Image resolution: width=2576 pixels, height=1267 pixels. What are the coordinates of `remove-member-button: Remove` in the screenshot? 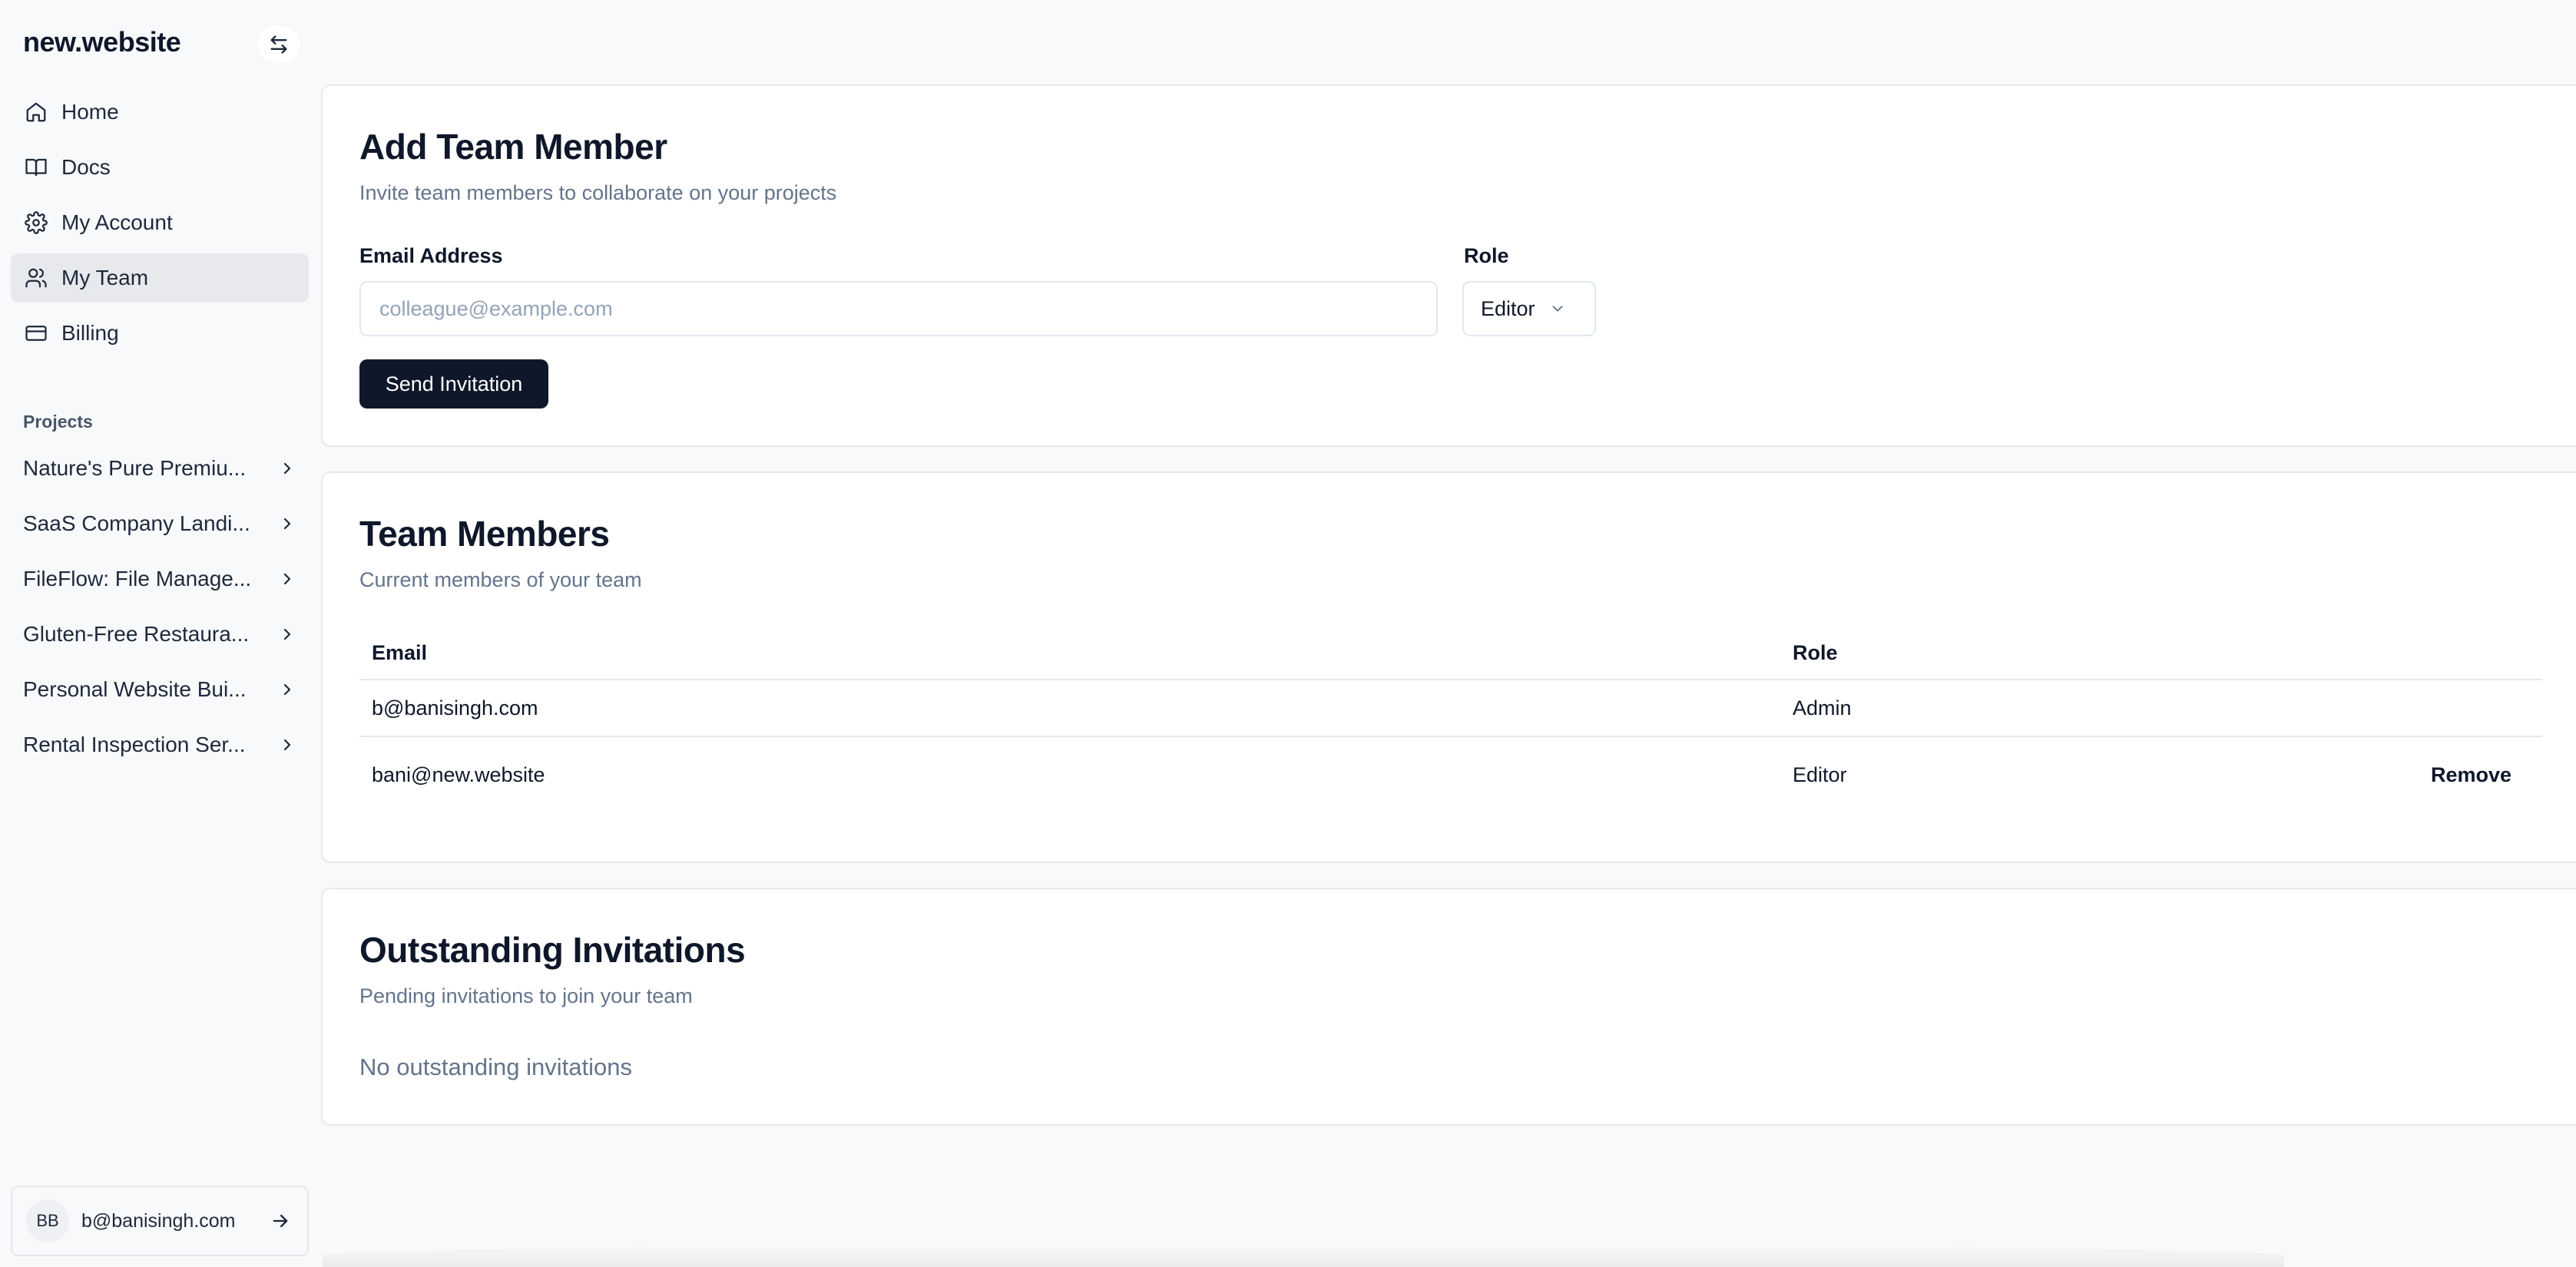 It's located at (2471, 775).